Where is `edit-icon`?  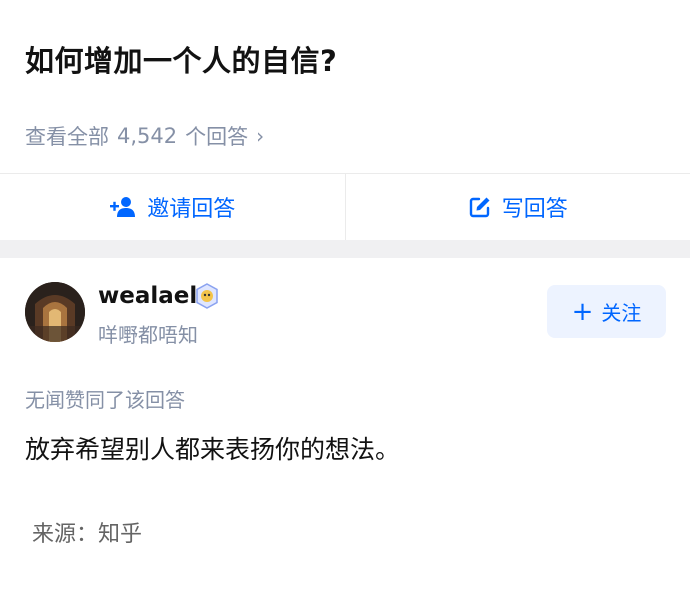 edit-icon is located at coordinates (480, 207).